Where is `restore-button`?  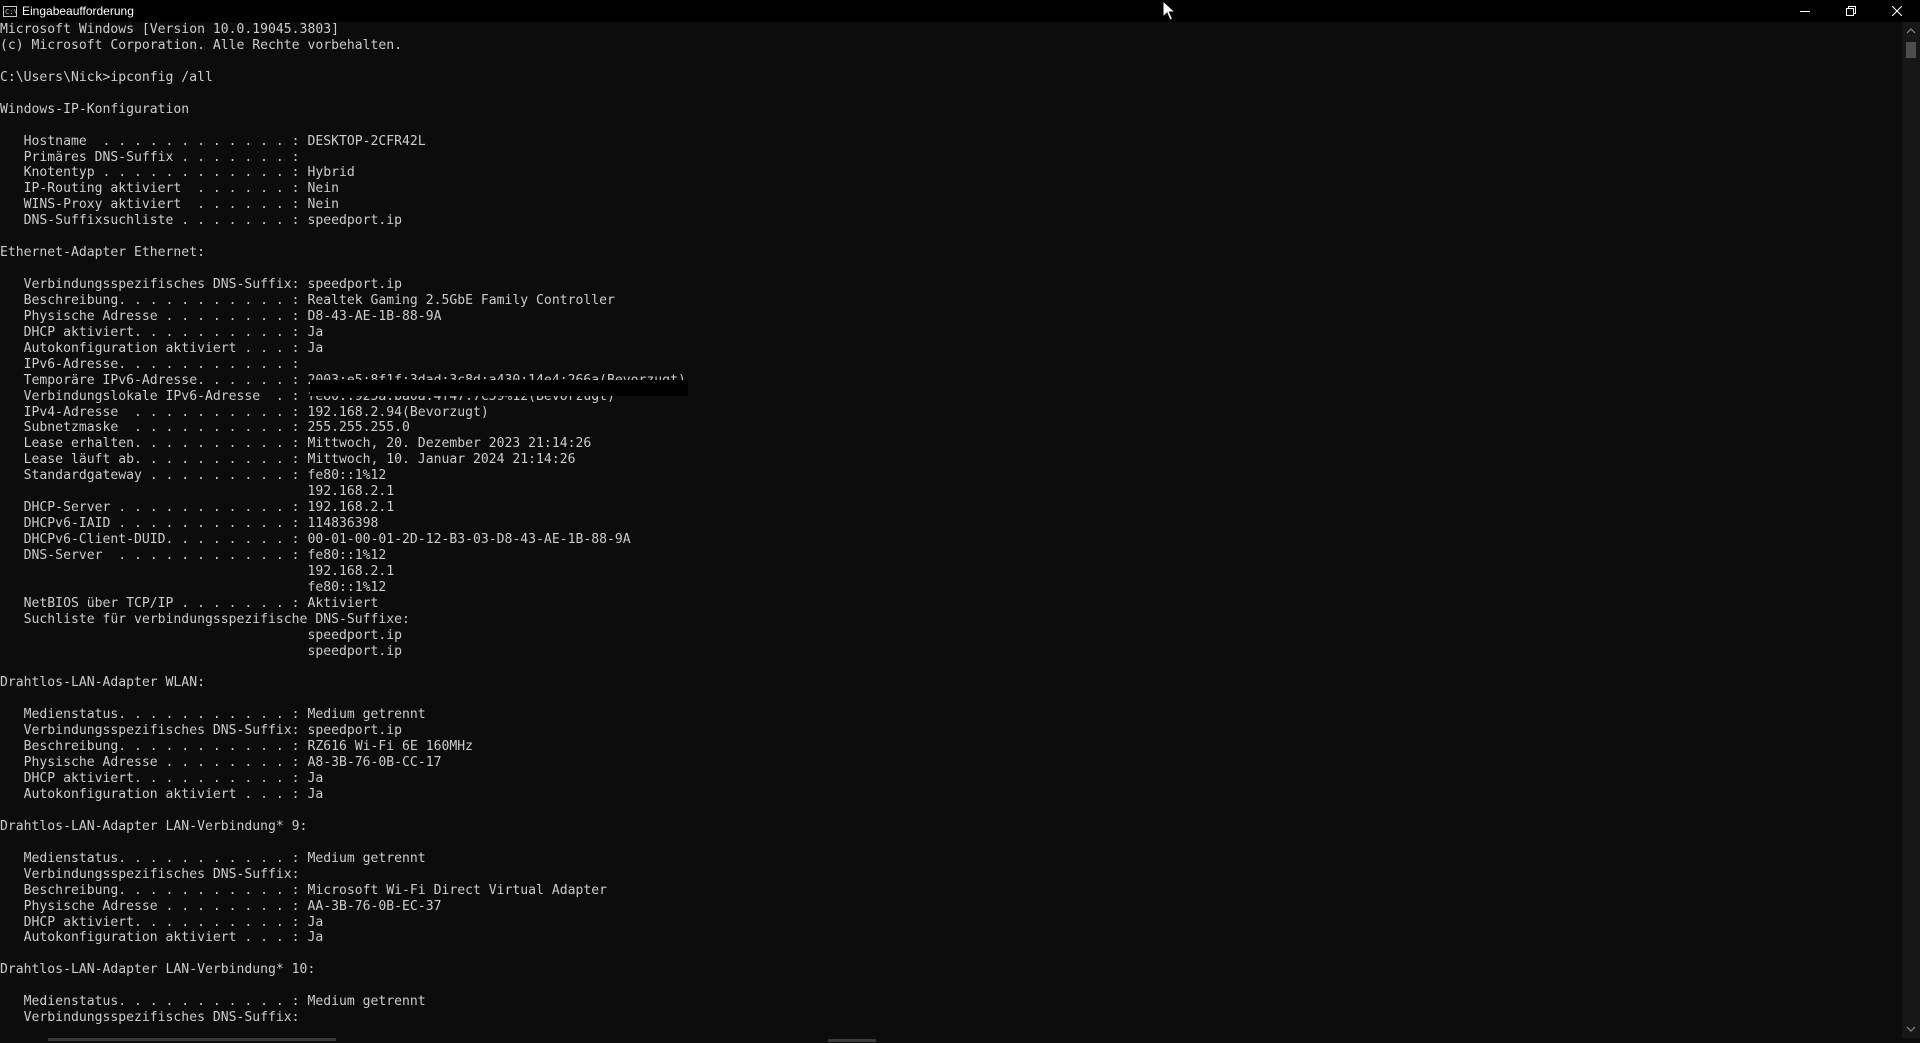 restore-button is located at coordinates (1851, 11).